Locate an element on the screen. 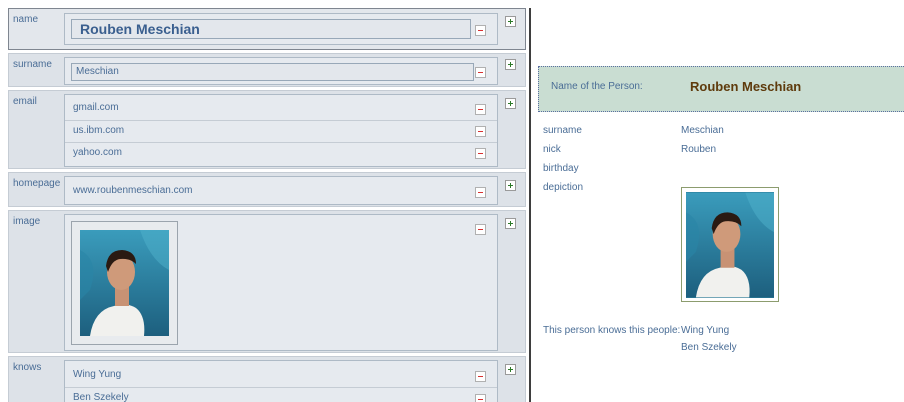 This screenshot has height=402, width=904. knows-prop-label: This person knows this people: is located at coordinates (612, 330).